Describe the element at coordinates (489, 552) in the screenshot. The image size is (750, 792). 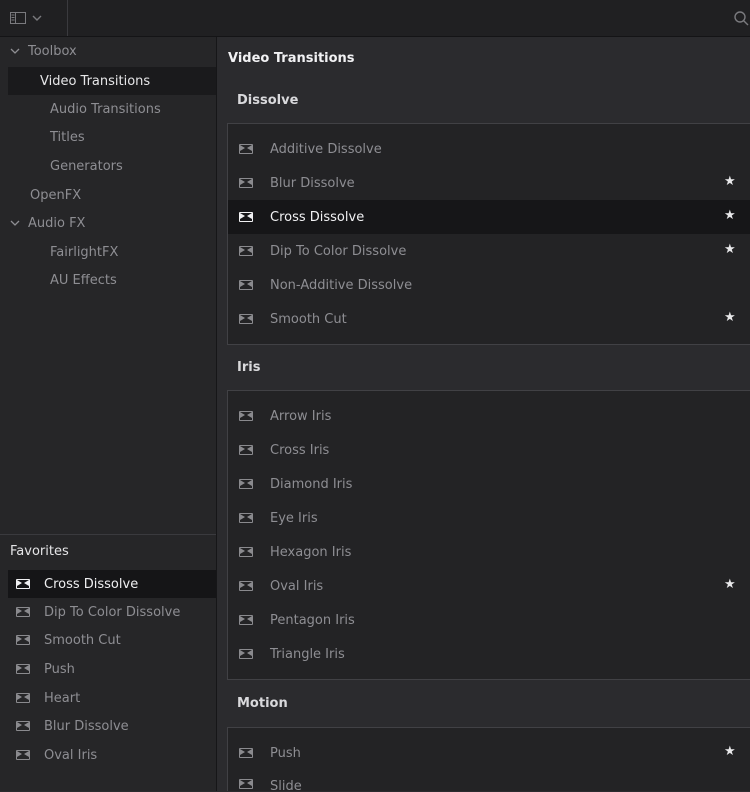
I see `transition-item: Hexagon Iris` at that location.